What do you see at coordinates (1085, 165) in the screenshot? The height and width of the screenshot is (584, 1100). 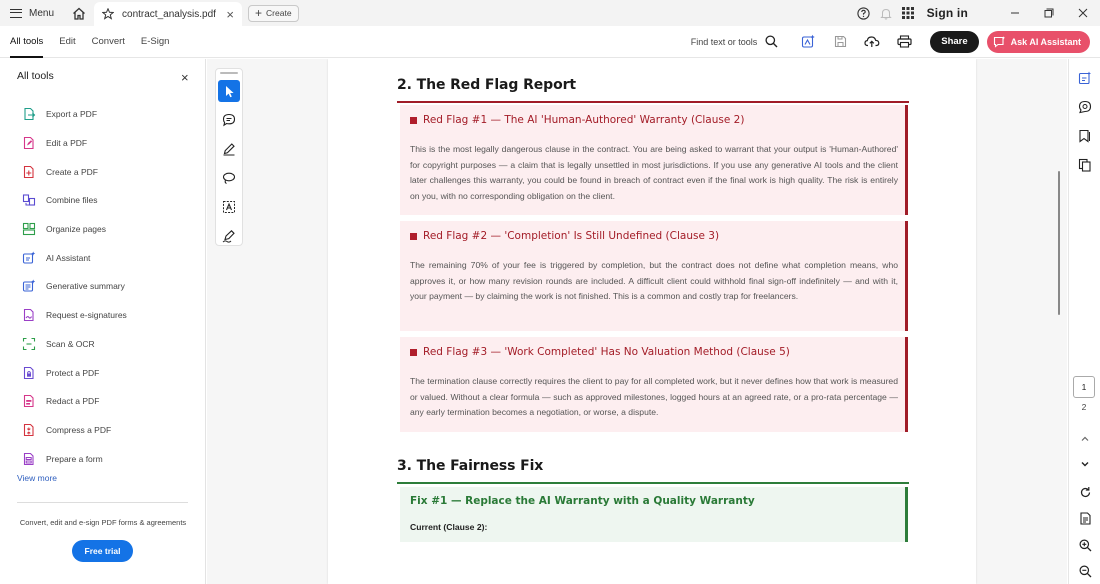 I see `pages-panel-button` at bounding box center [1085, 165].